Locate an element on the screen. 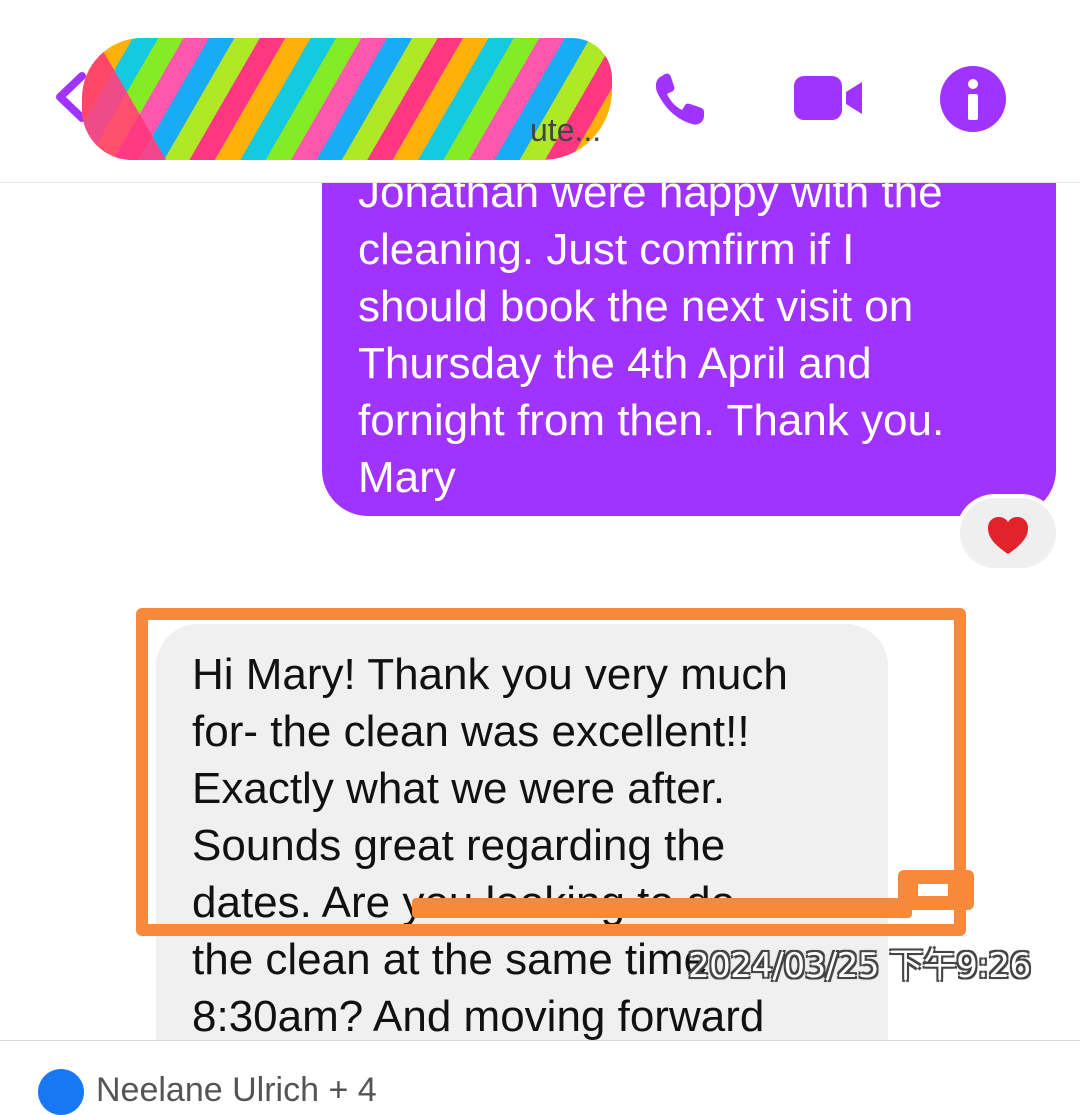 The height and width of the screenshot is (1115, 1080). phone-icon is located at coordinates (679, 99).